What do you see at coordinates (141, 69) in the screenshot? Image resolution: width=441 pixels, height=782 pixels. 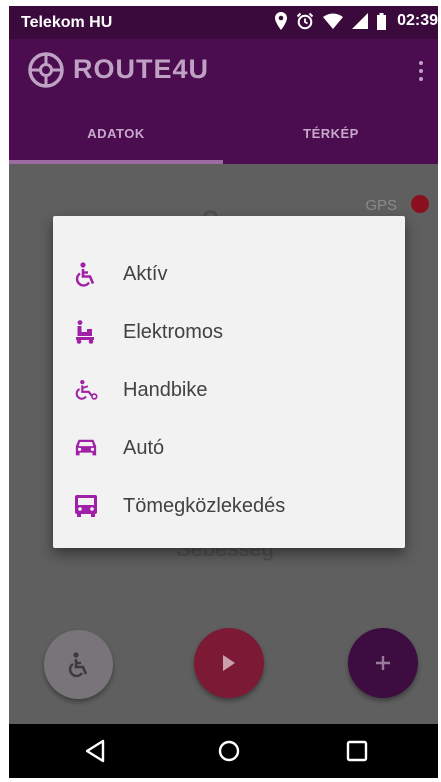 I see `app-title: ROUTE4U` at bounding box center [141, 69].